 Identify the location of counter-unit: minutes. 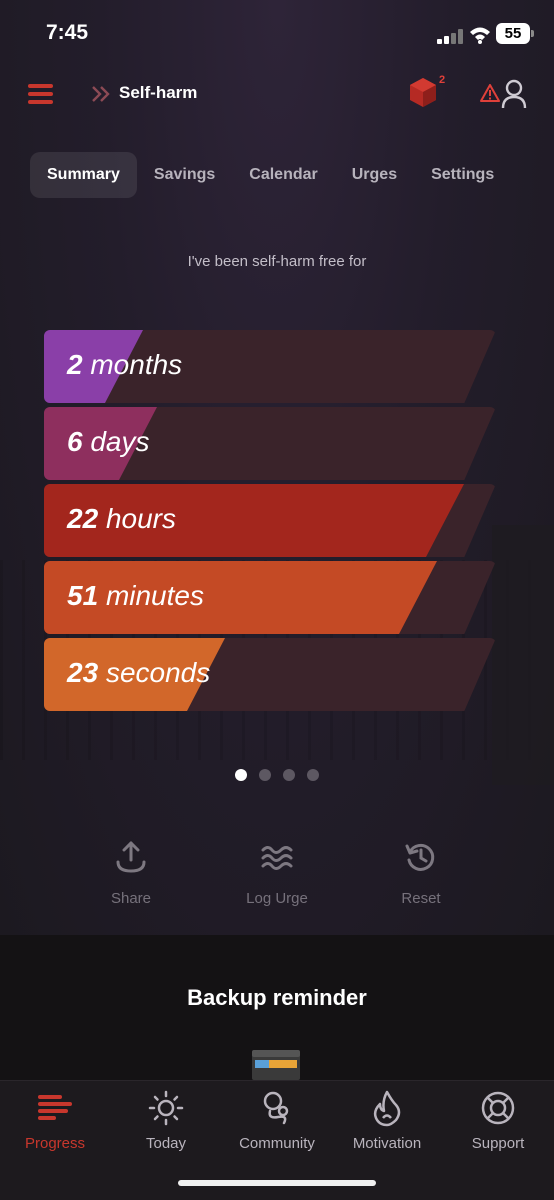
(154, 595).